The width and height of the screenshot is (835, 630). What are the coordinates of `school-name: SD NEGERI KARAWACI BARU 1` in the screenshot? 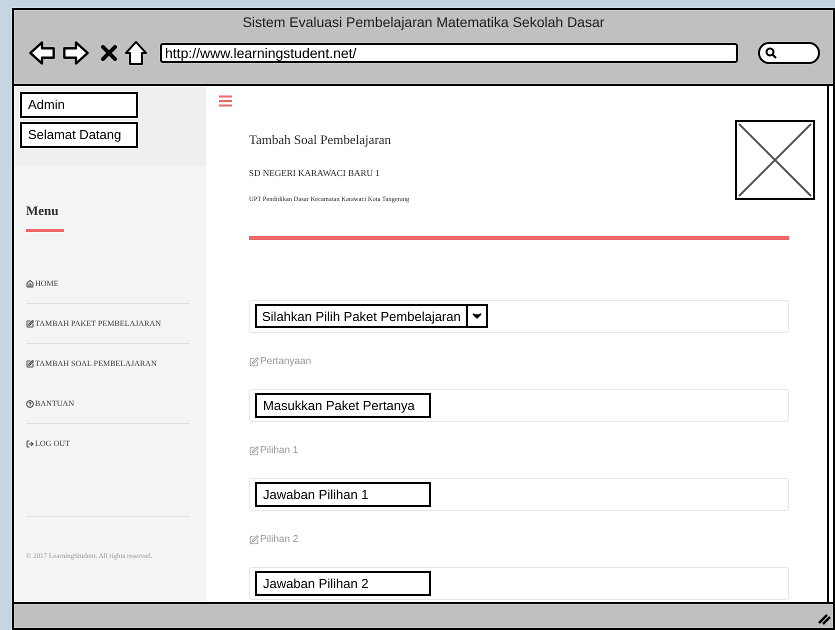 It's located at (315, 173).